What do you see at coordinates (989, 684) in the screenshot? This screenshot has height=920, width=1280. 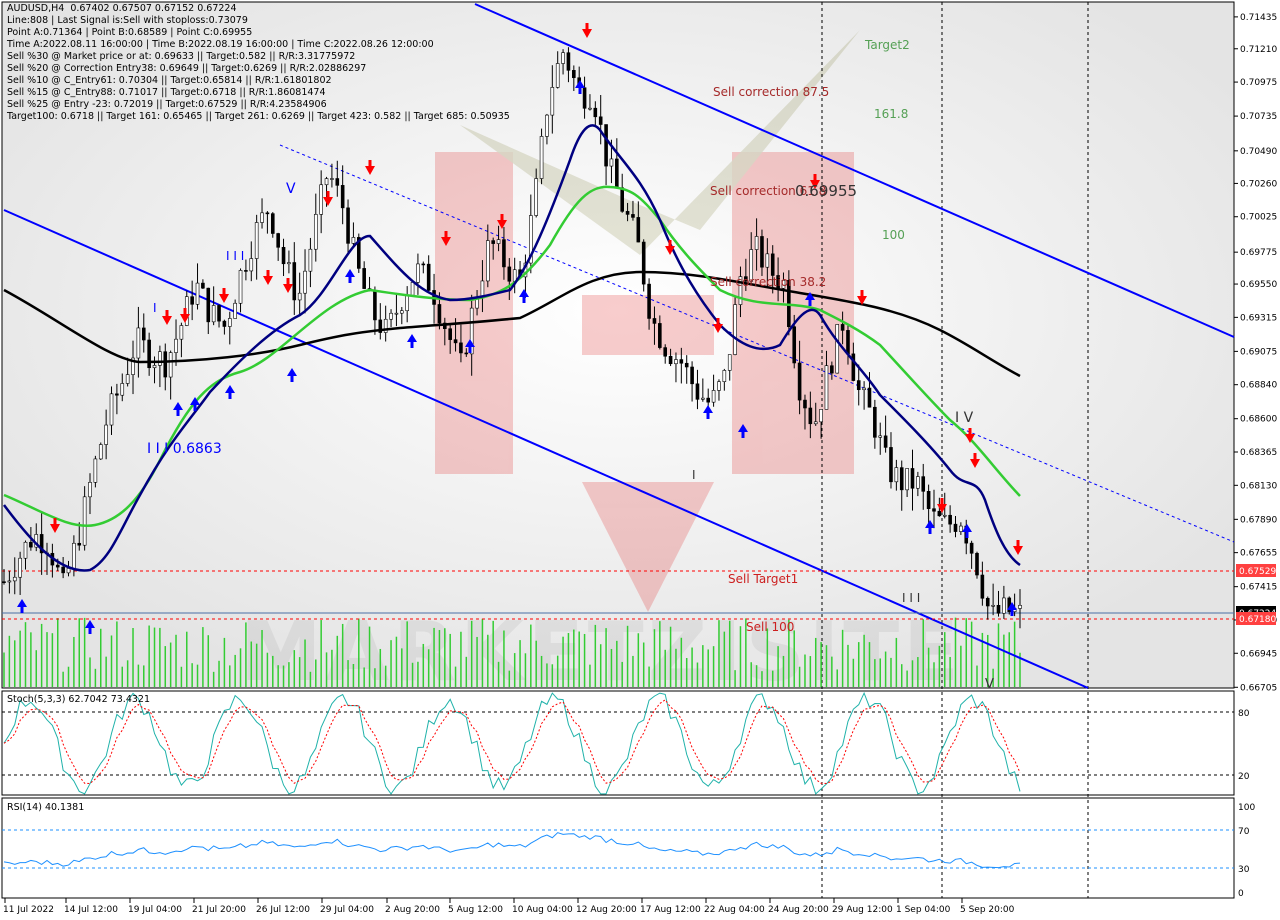 I see `wave-v-low-label: V` at bounding box center [989, 684].